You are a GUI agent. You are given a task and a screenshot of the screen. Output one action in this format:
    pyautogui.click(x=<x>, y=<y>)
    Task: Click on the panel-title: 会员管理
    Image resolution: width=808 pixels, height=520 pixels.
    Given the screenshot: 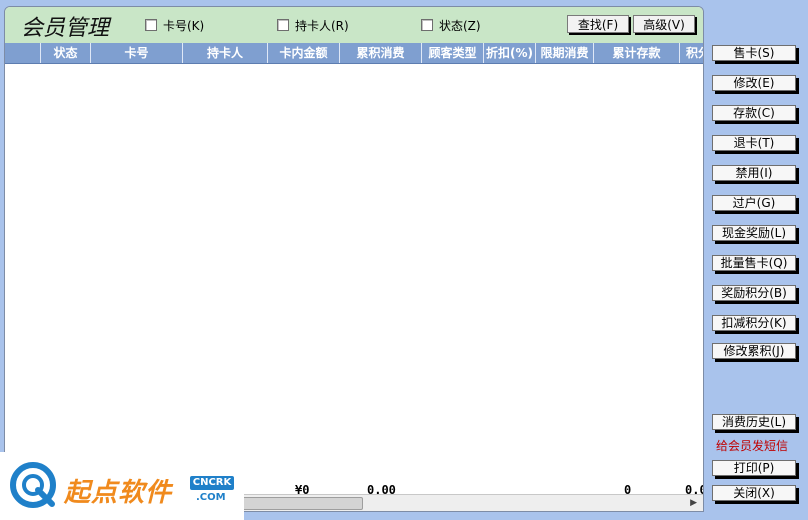 What is the action you would take?
    pyautogui.click(x=65, y=28)
    